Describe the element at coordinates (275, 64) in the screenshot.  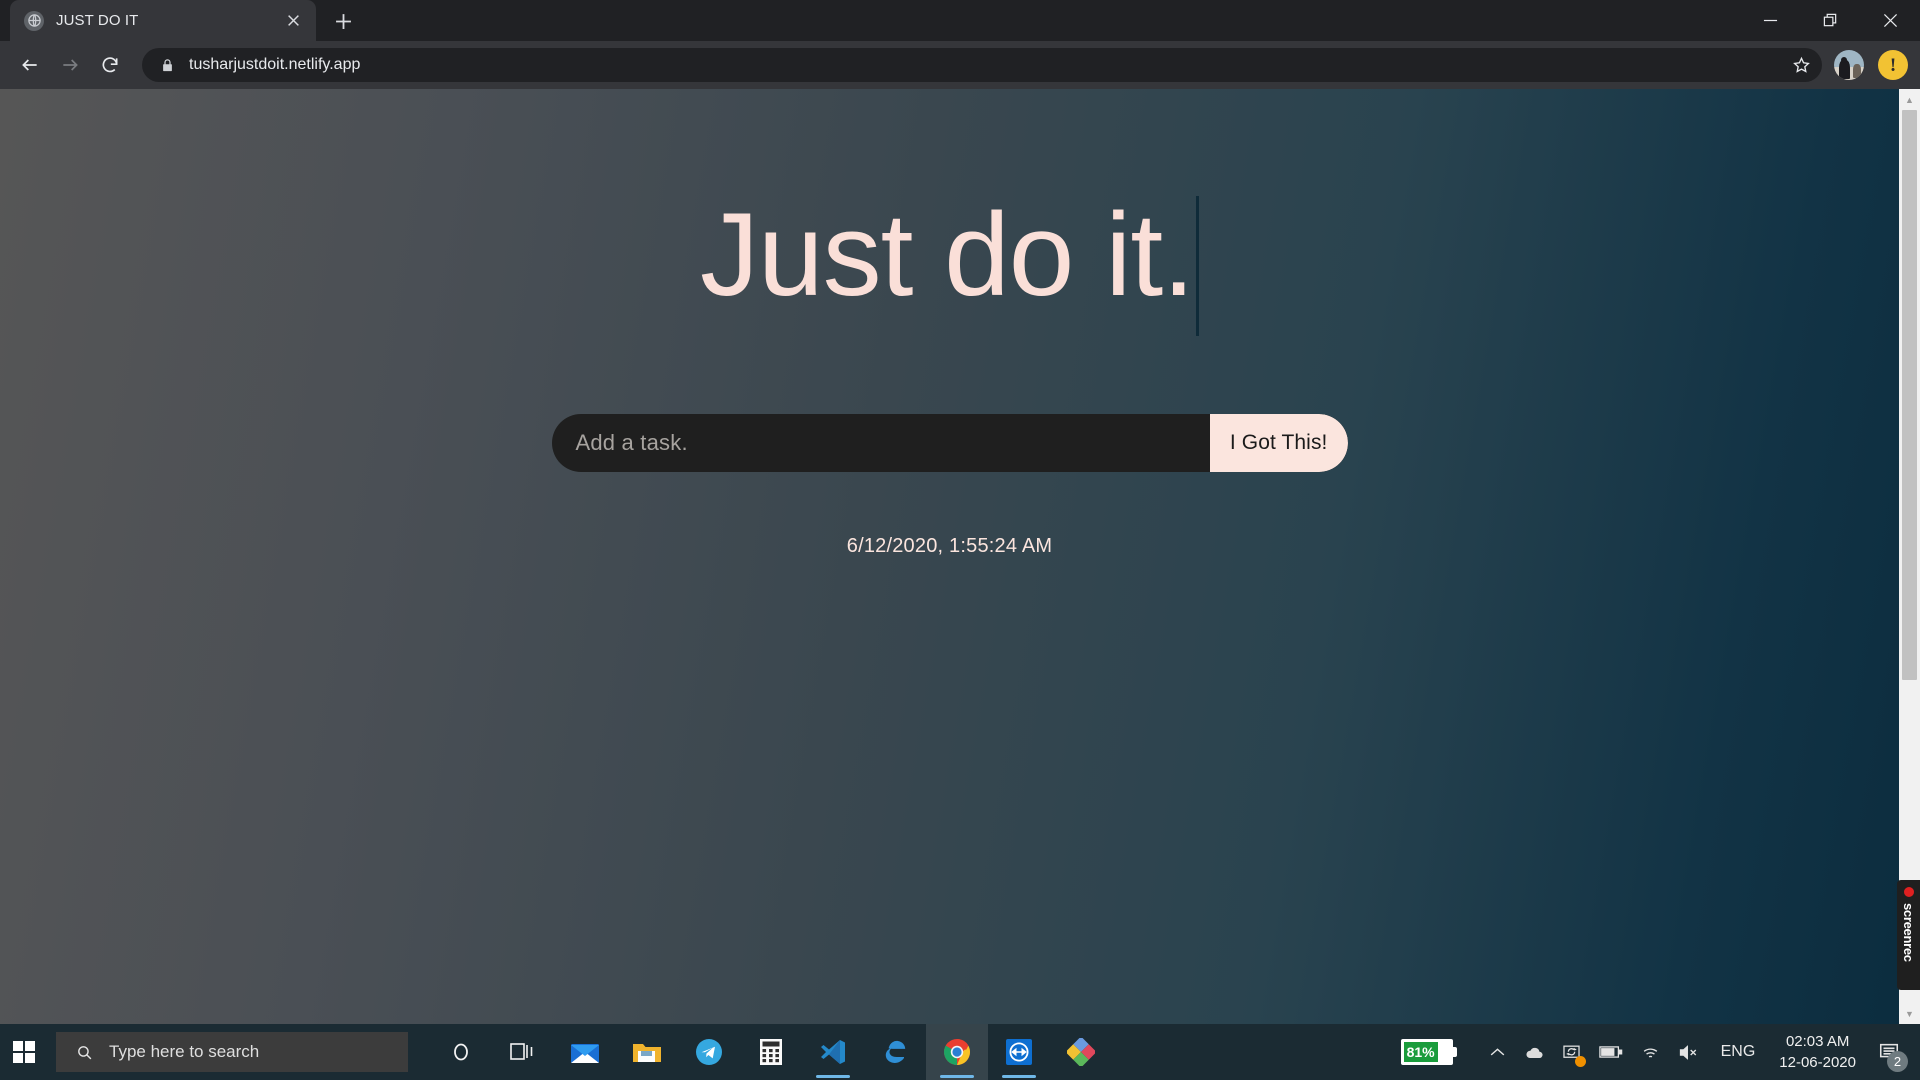
I see `url-text: tusharjustdoit.netlify.app` at that location.